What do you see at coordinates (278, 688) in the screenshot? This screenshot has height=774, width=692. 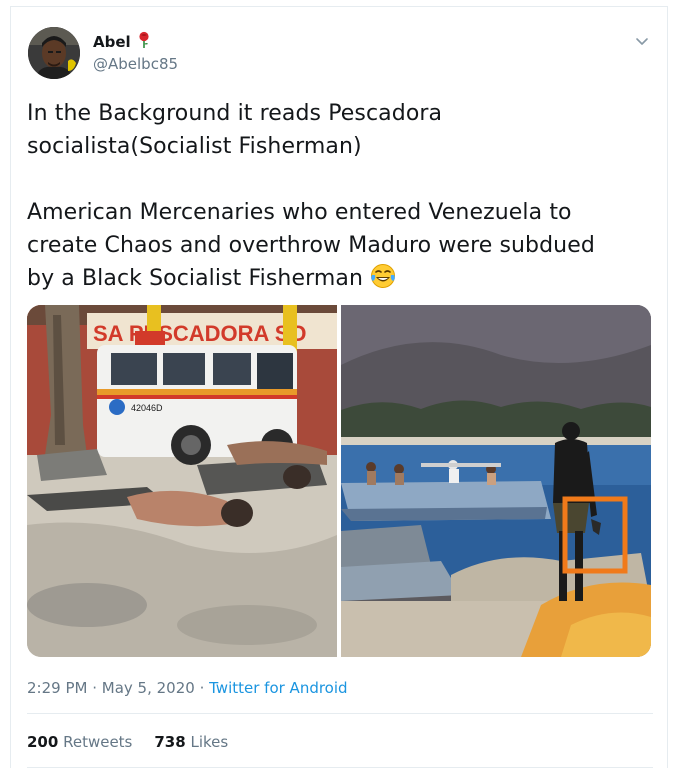 I see `tweet-source-link: Twitter for Android` at bounding box center [278, 688].